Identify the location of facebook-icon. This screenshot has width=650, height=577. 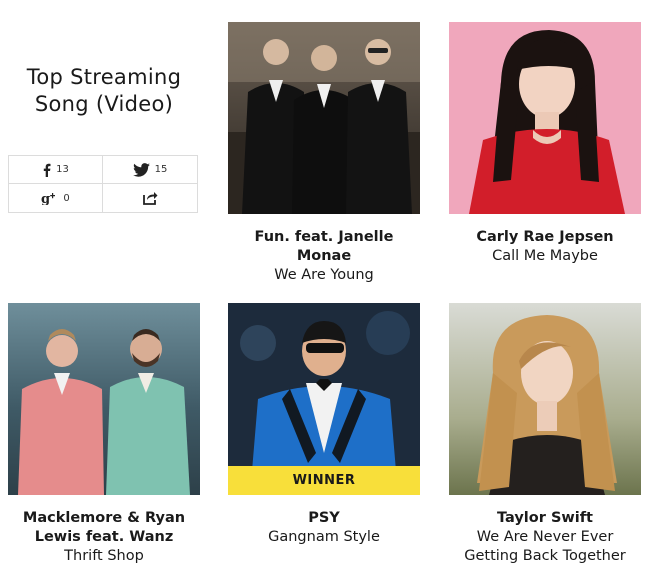
(47, 170).